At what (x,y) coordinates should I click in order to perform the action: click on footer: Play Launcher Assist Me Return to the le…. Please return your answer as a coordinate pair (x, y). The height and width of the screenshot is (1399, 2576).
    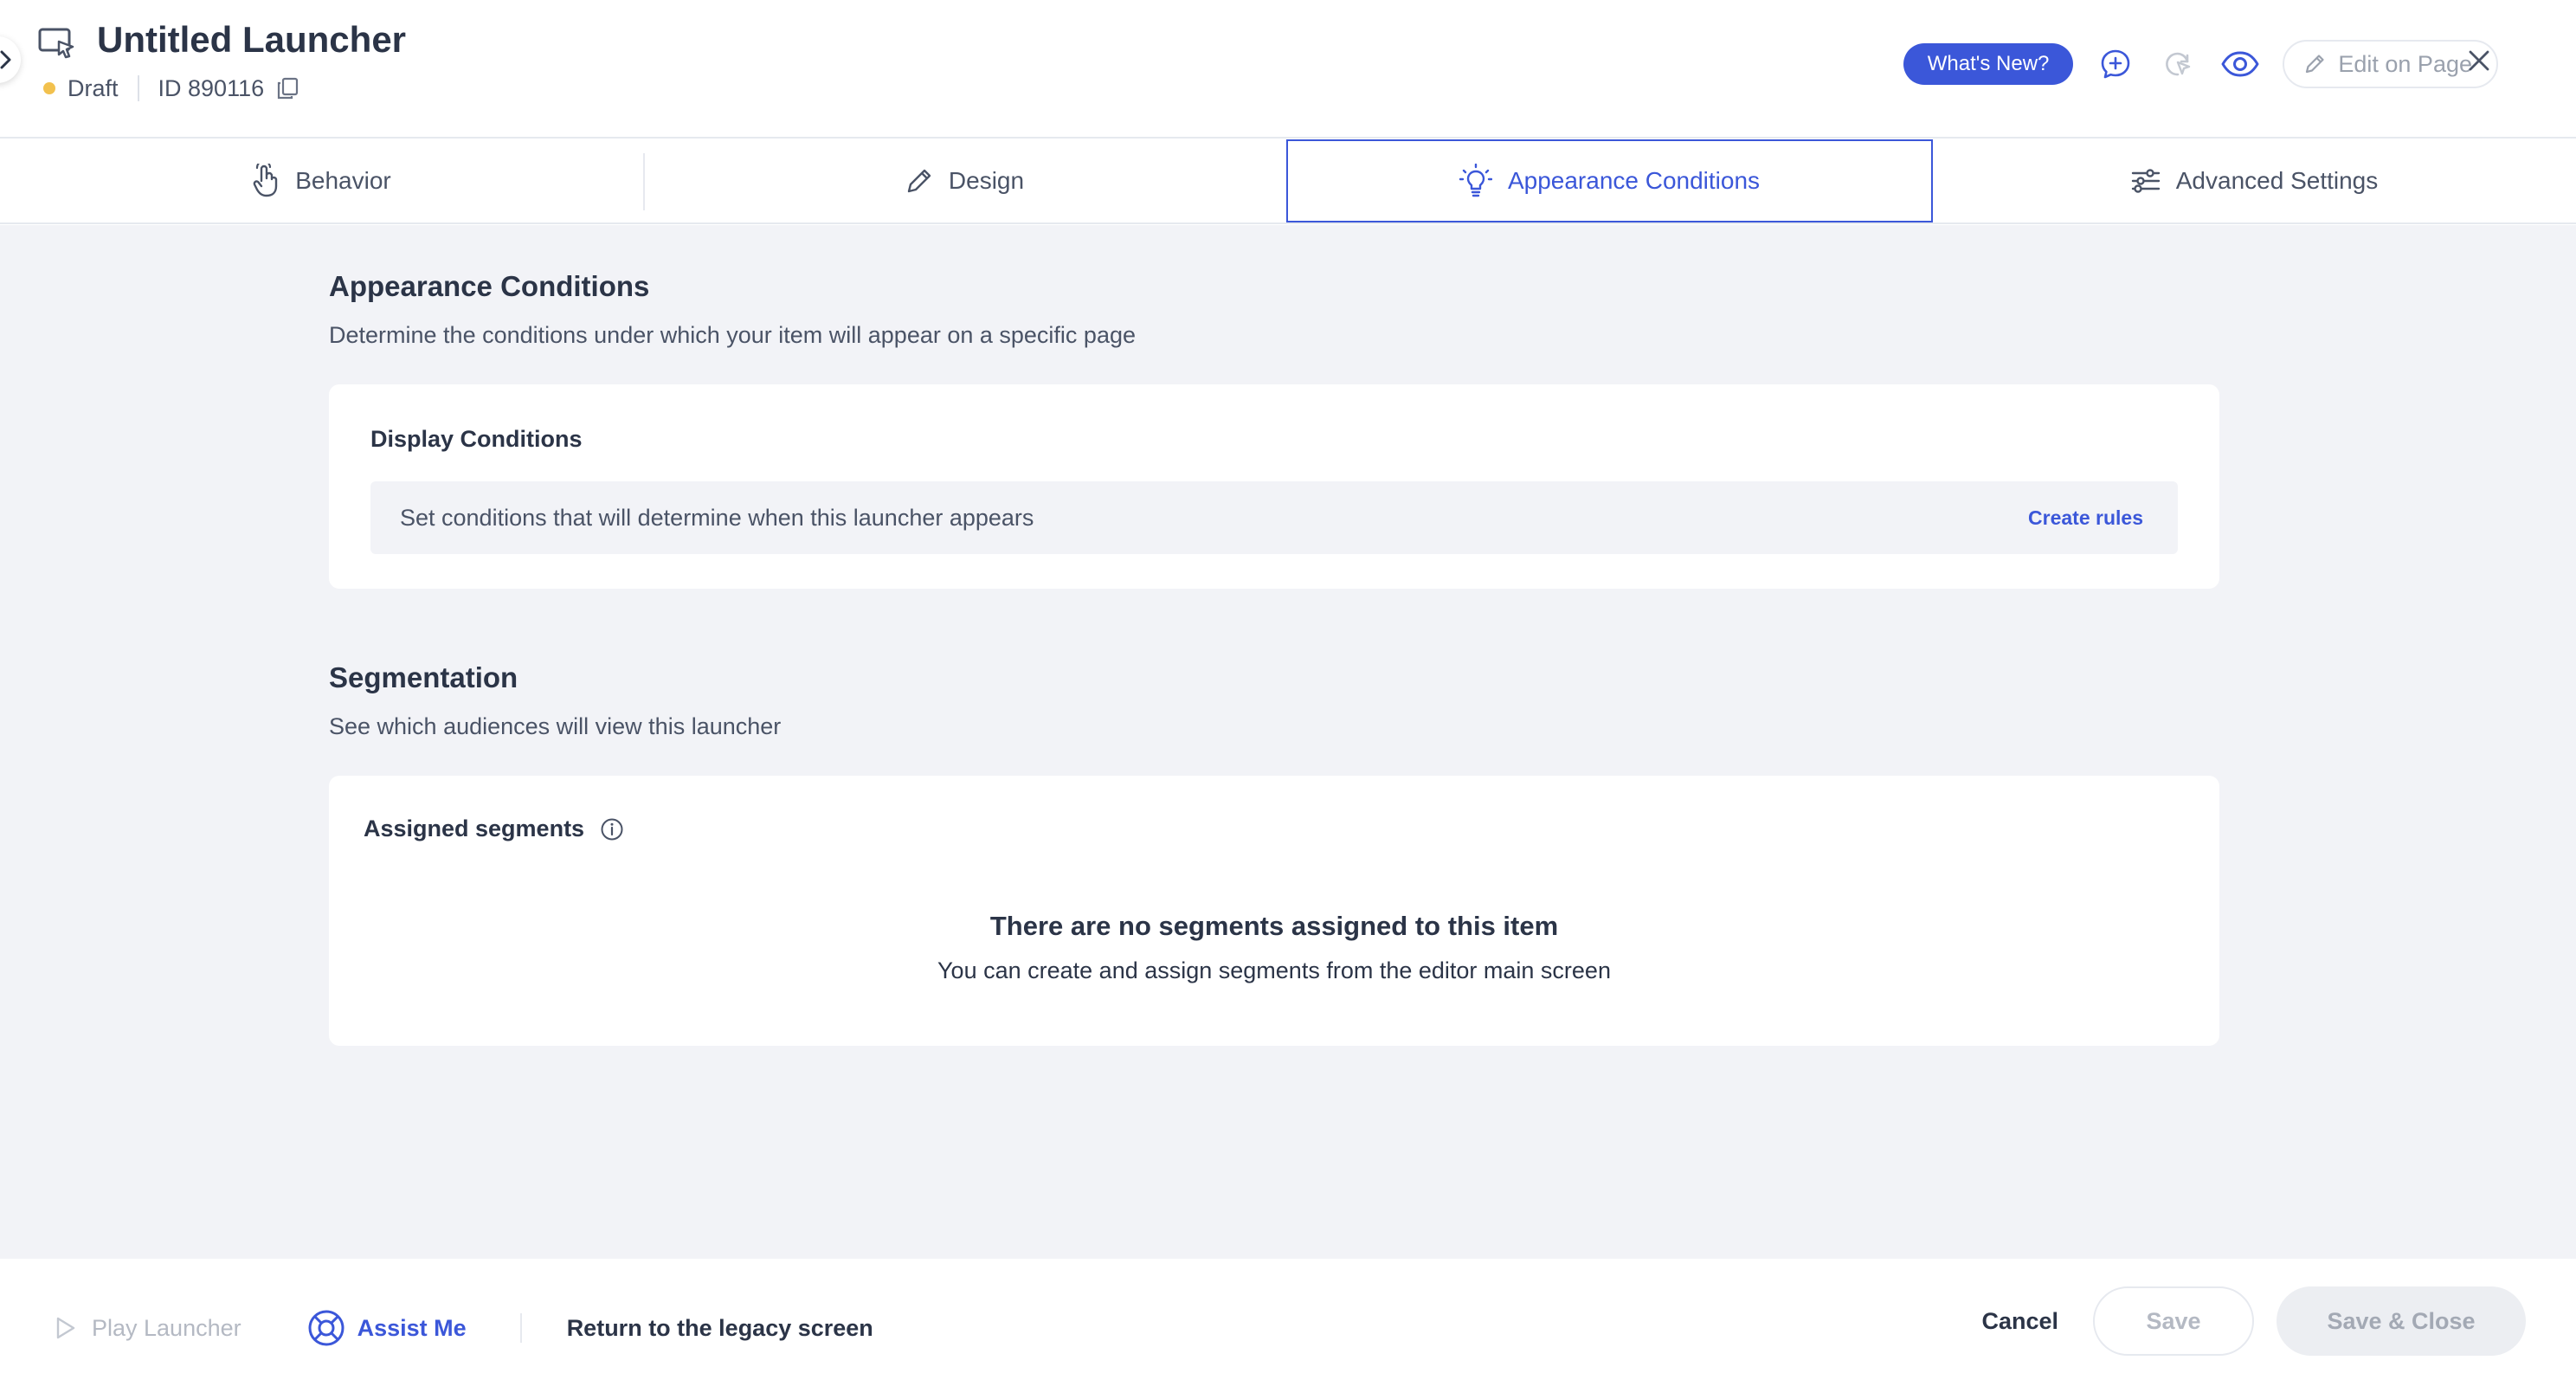
    Looking at the image, I should click on (1288, 1329).